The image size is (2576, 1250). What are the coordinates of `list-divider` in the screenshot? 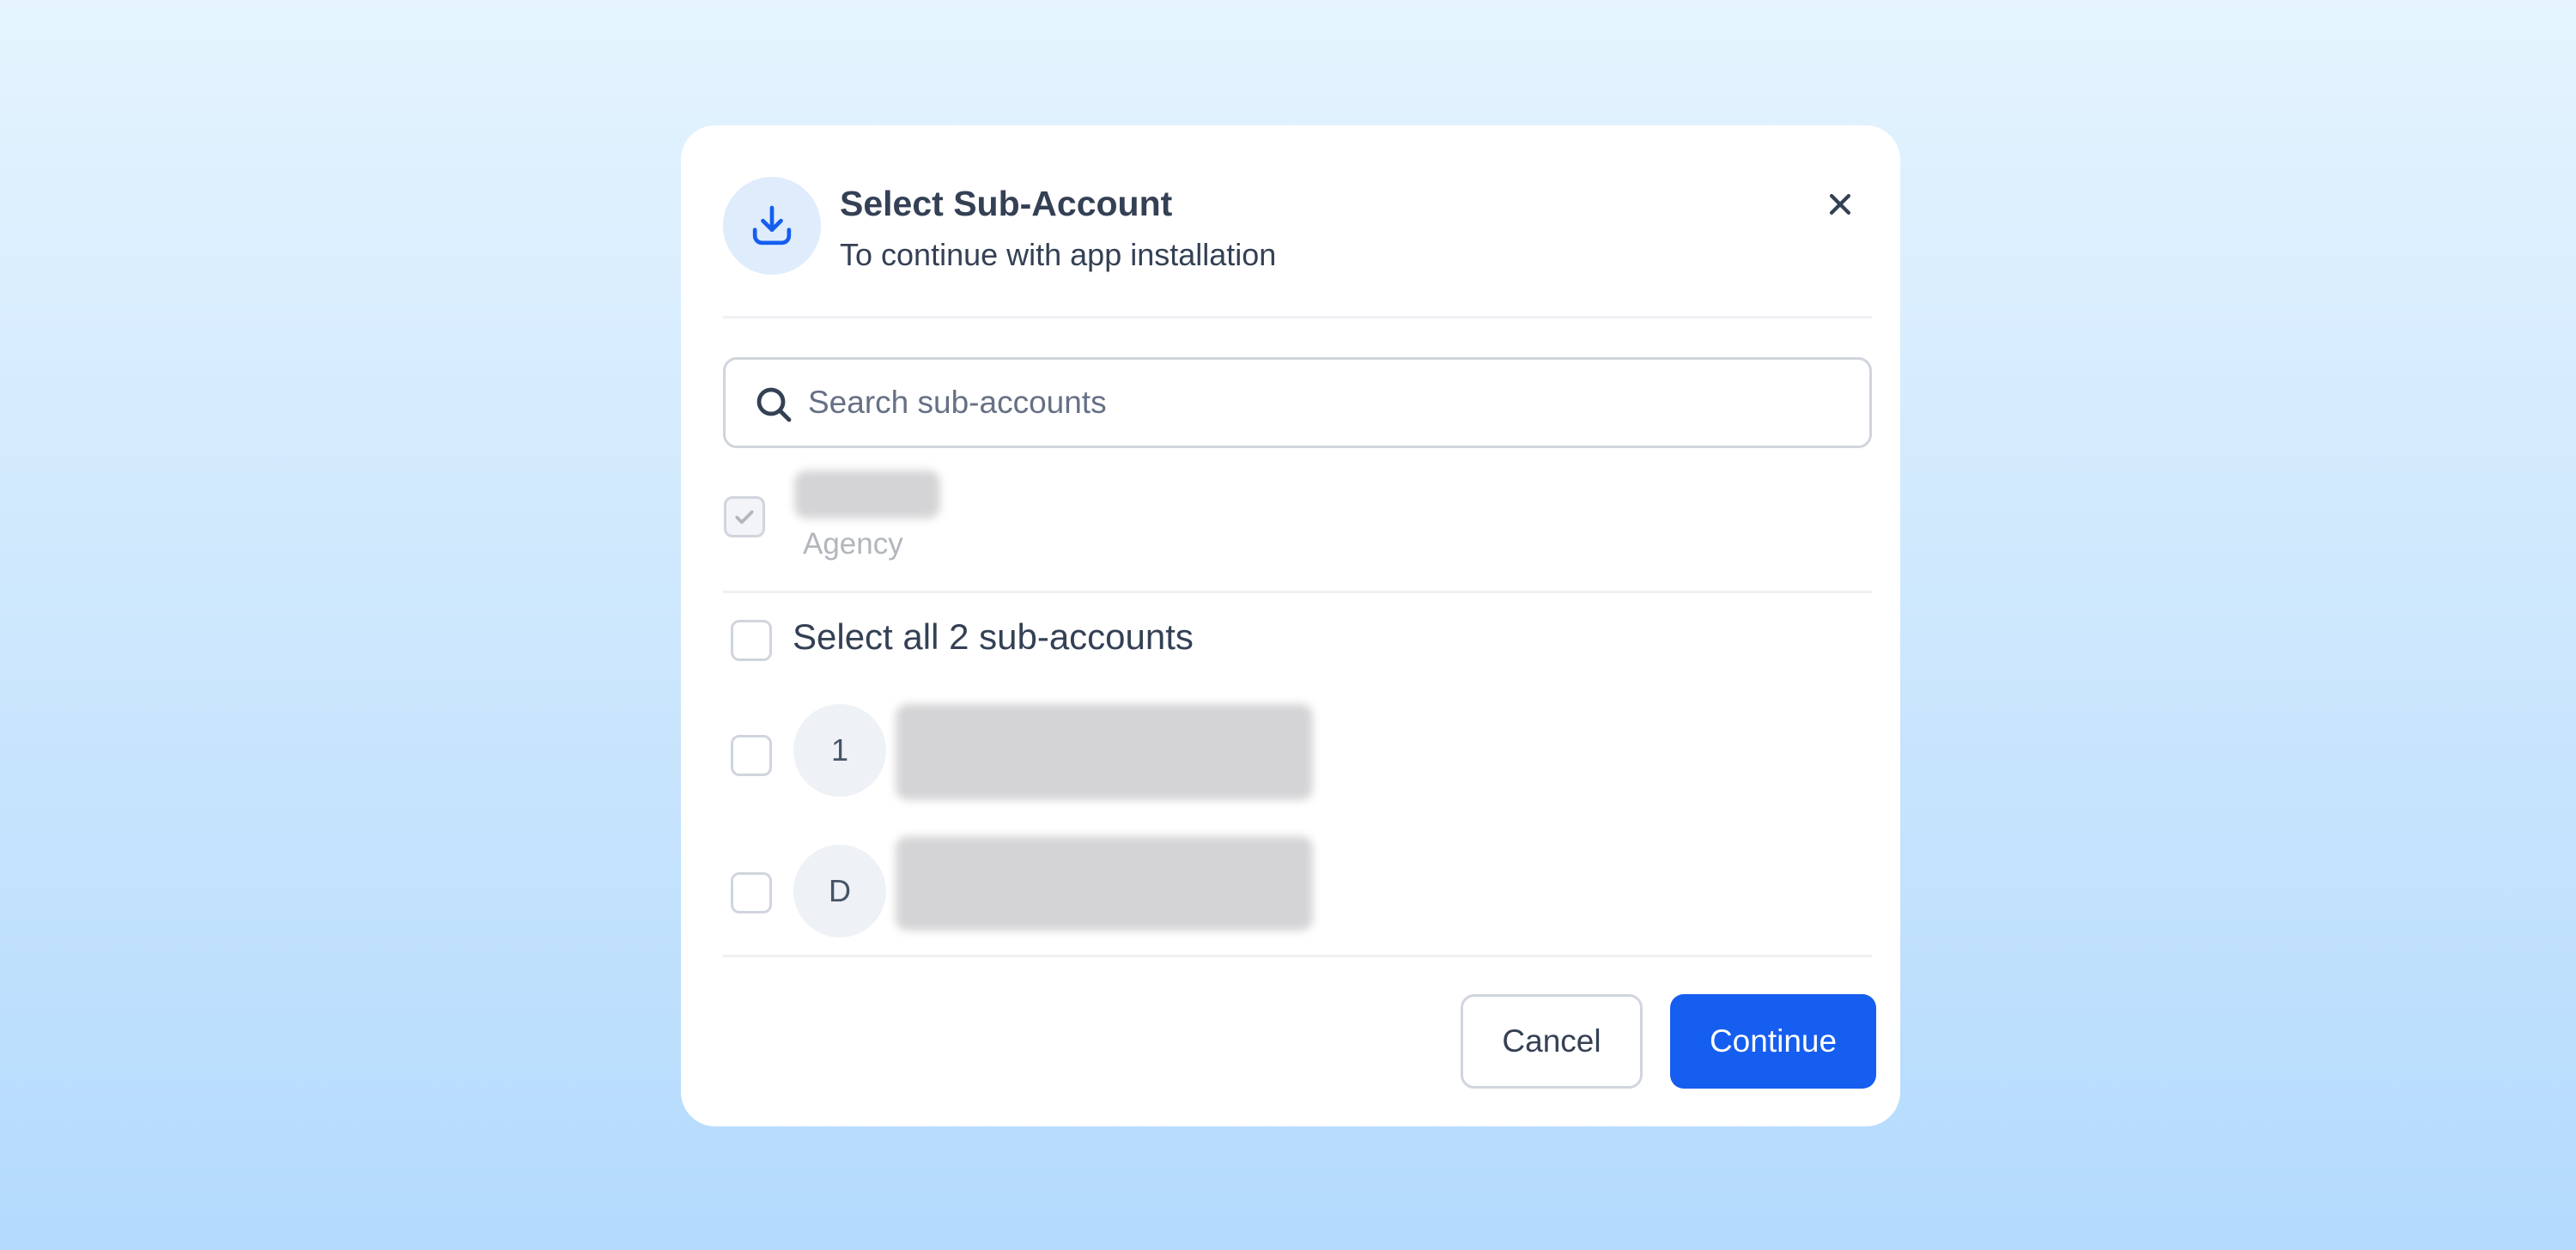 It's located at (1297, 956).